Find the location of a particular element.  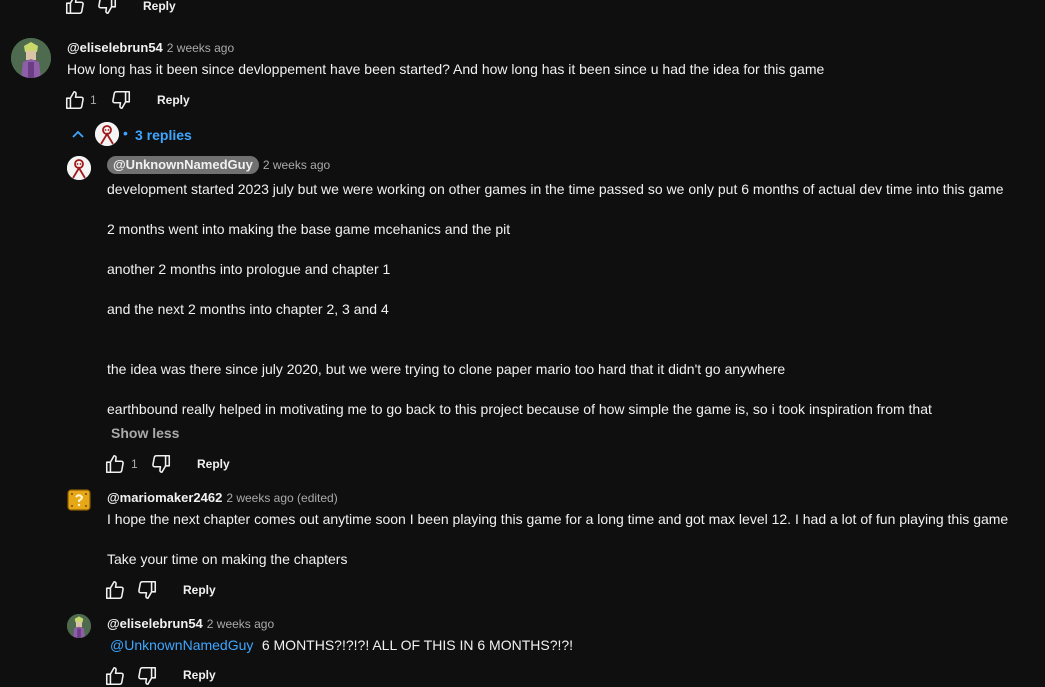

reply-text-line: Take your time on making the chapters is located at coordinates (227, 559).